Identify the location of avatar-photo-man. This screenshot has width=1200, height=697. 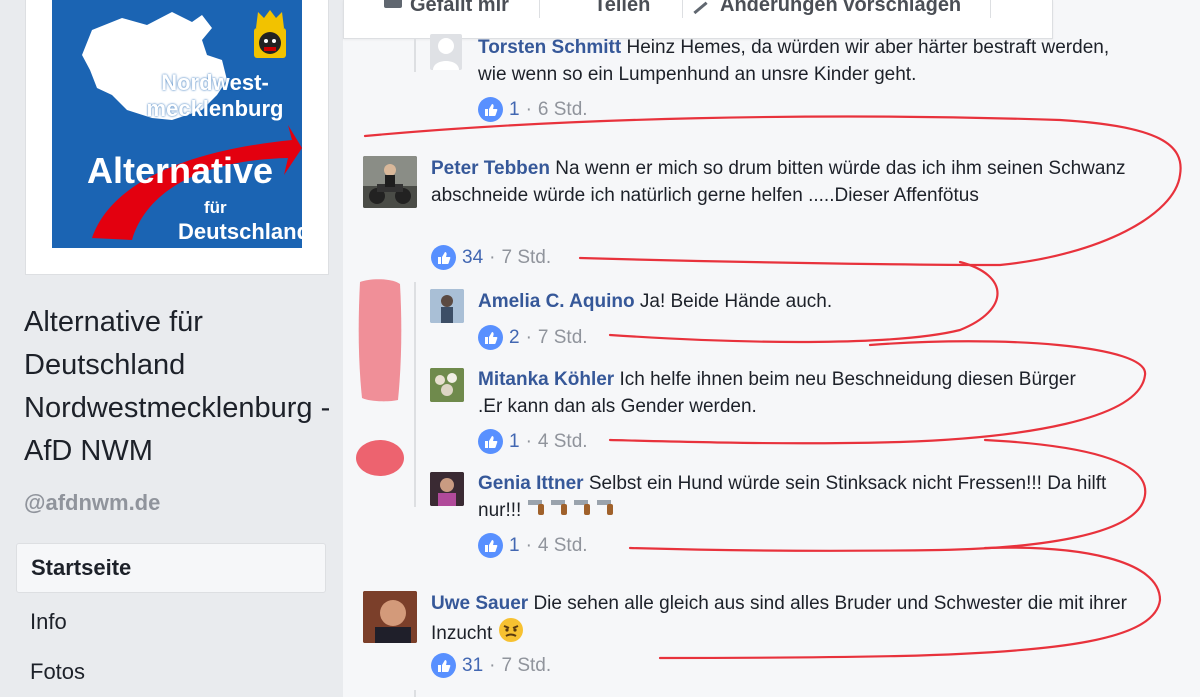
(390, 617).